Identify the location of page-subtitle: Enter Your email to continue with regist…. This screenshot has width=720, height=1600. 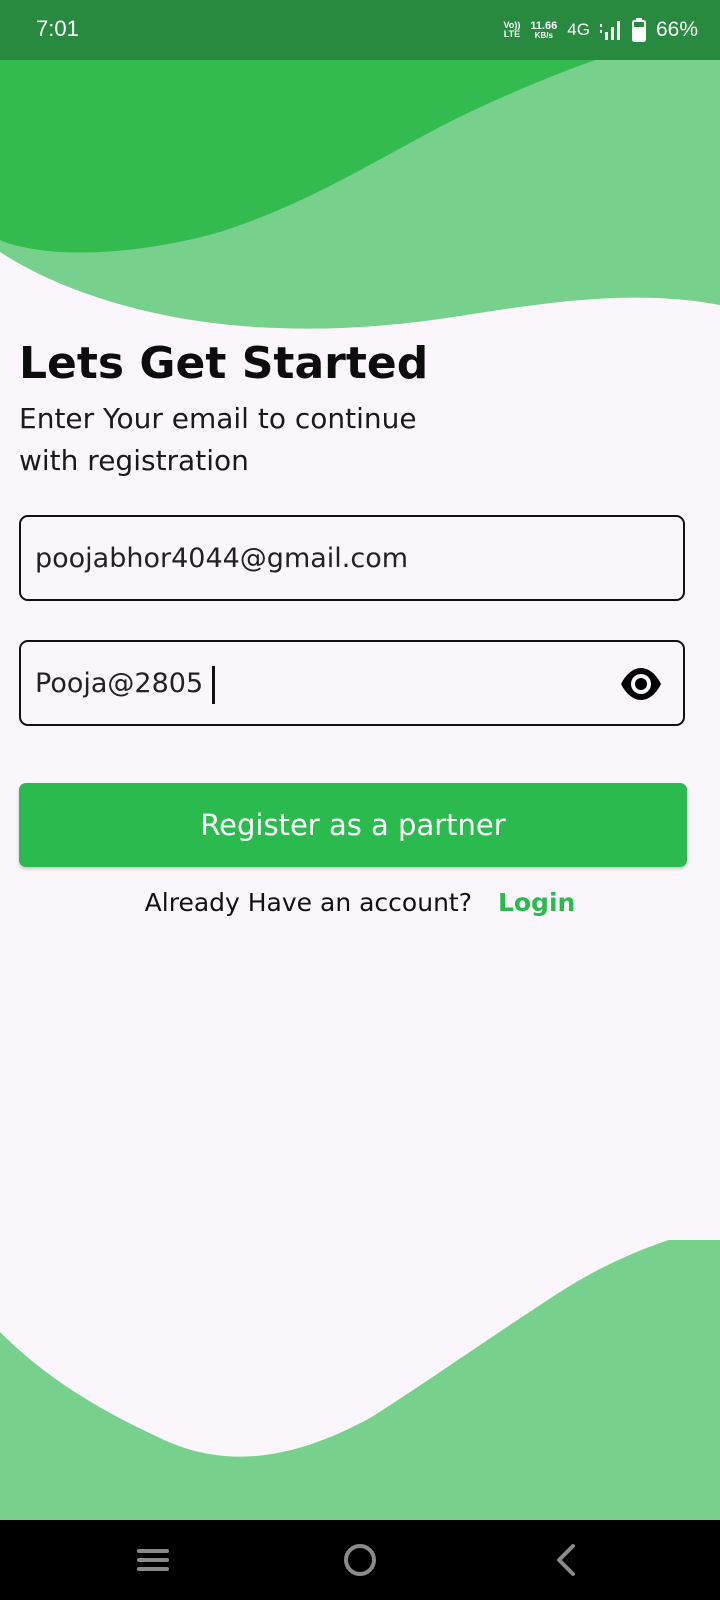
(218, 439).